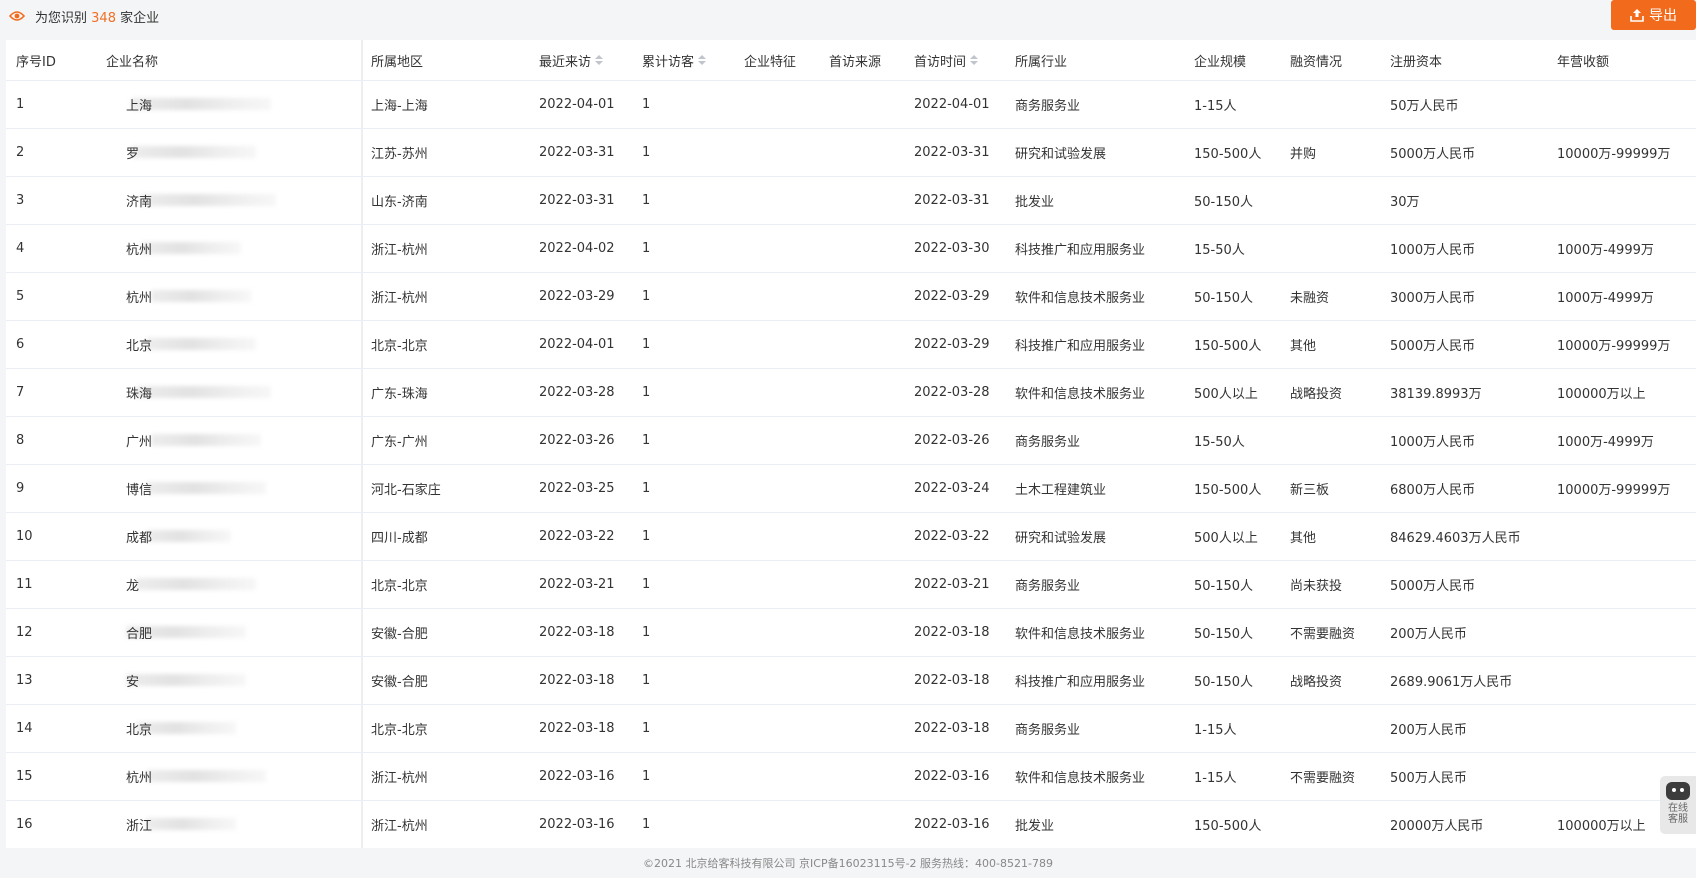 This screenshot has height=878, width=1696. What do you see at coordinates (129, 538) in the screenshot?
I see `company-name-text: 成都` at bounding box center [129, 538].